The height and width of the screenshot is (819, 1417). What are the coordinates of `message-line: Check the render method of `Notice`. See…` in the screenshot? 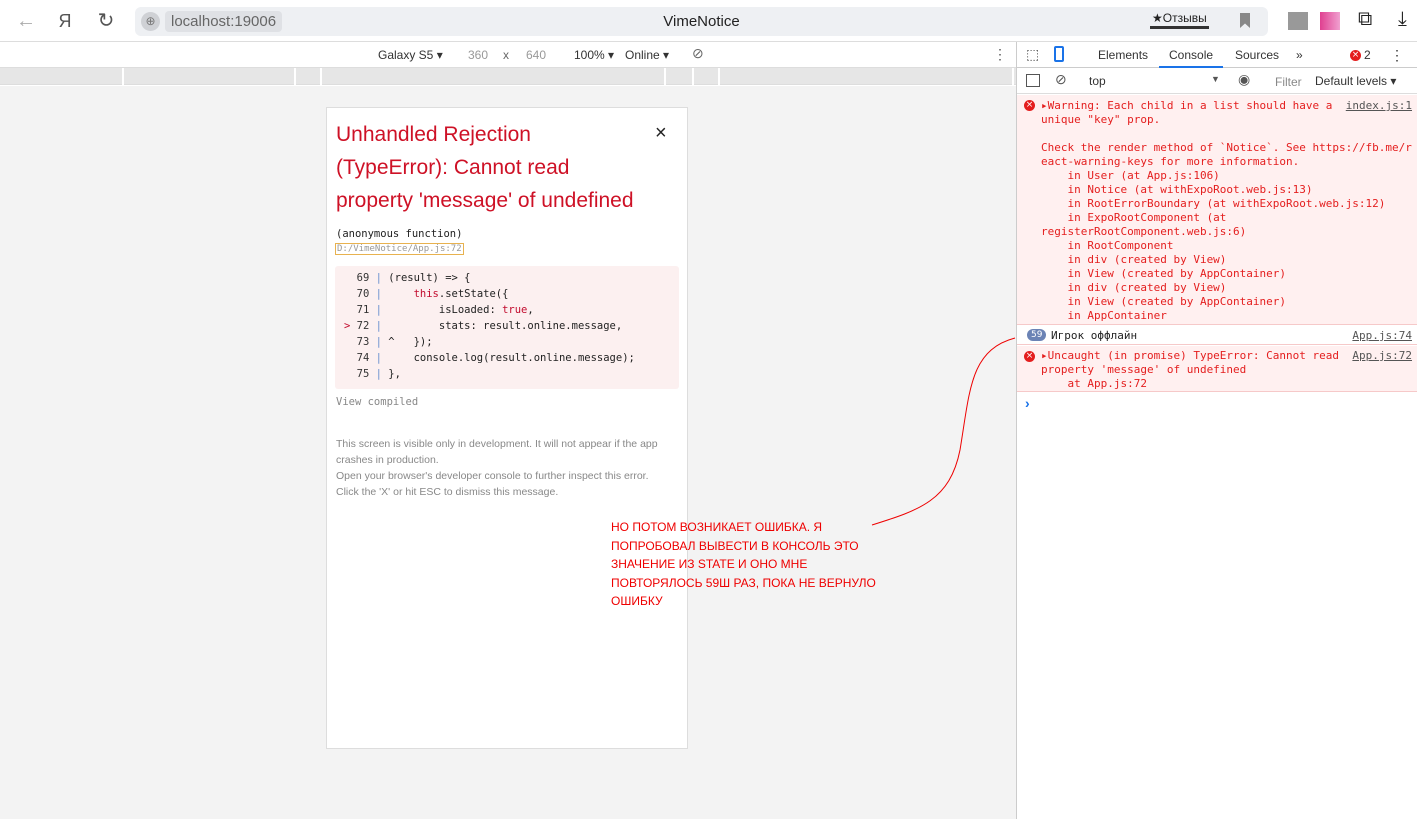 It's located at (1226, 147).